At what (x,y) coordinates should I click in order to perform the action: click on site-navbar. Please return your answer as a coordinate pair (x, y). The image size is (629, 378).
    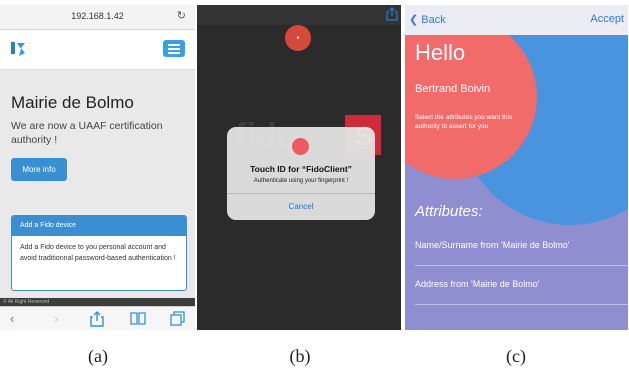
    Looking at the image, I should click on (97, 50).